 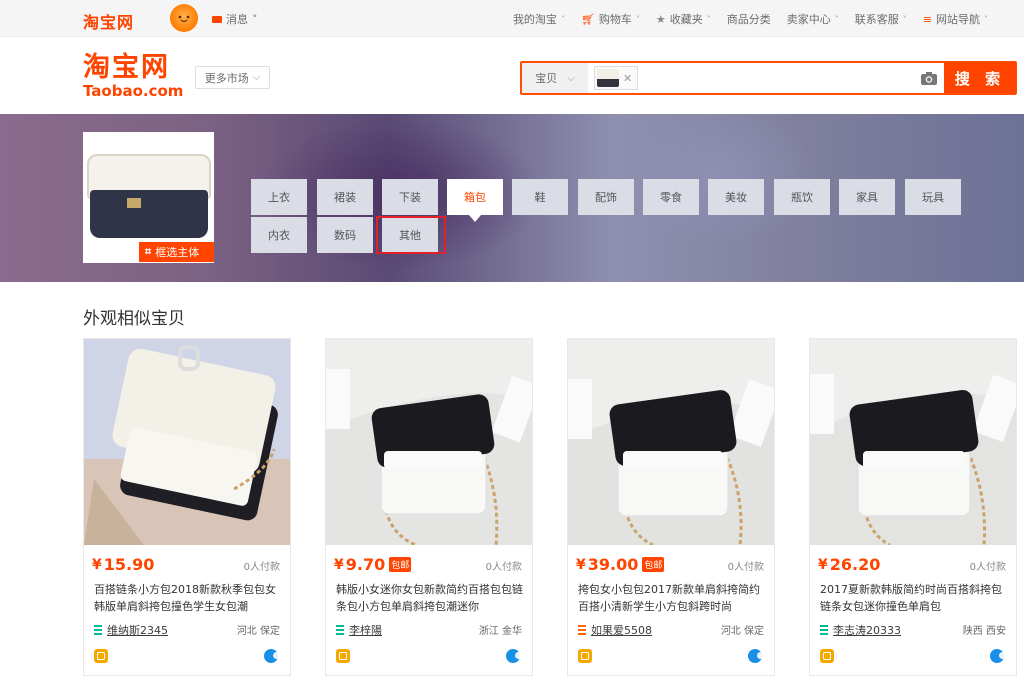 I want to click on search-button: 搜 索, so click(x=980, y=78).